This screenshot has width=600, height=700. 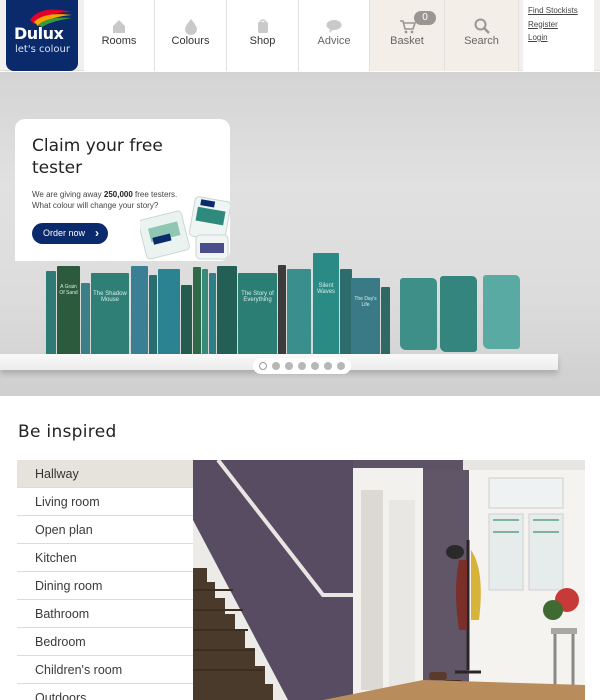 What do you see at coordinates (110, 316) in the screenshot?
I see `book-spine: The Shadow Mouse` at bounding box center [110, 316].